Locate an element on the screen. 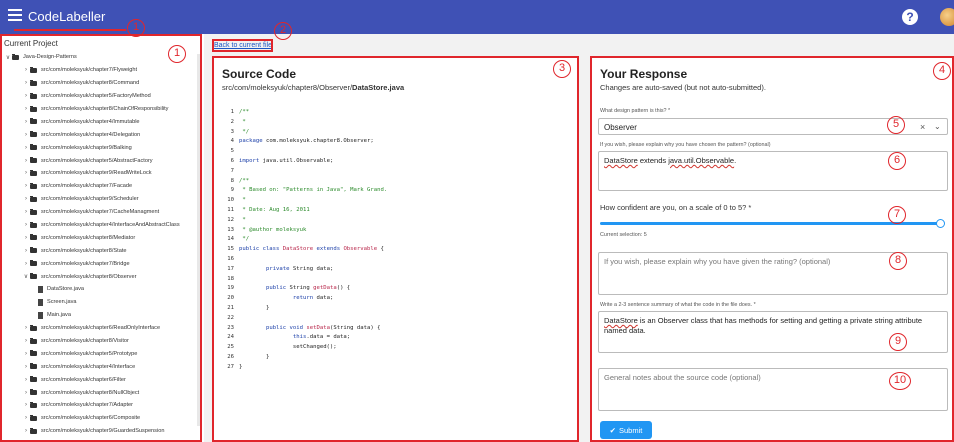 This screenshot has width=954, height=442. annotation-number: 5 is located at coordinates (896, 125).